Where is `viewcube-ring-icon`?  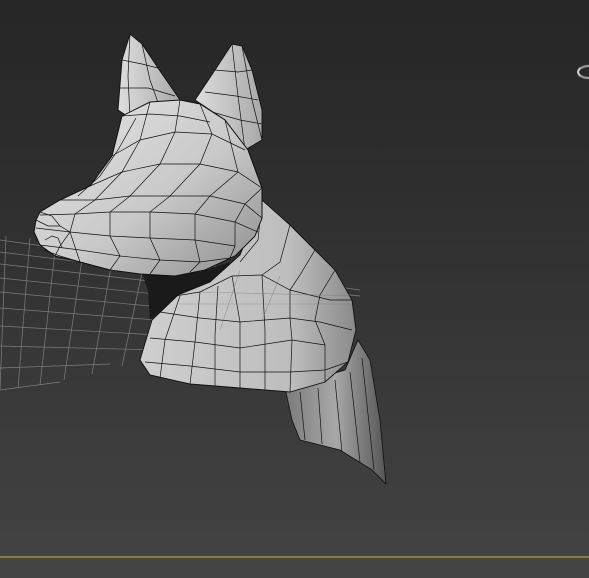 viewcube-ring-icon is located at coordinates (582, 72).